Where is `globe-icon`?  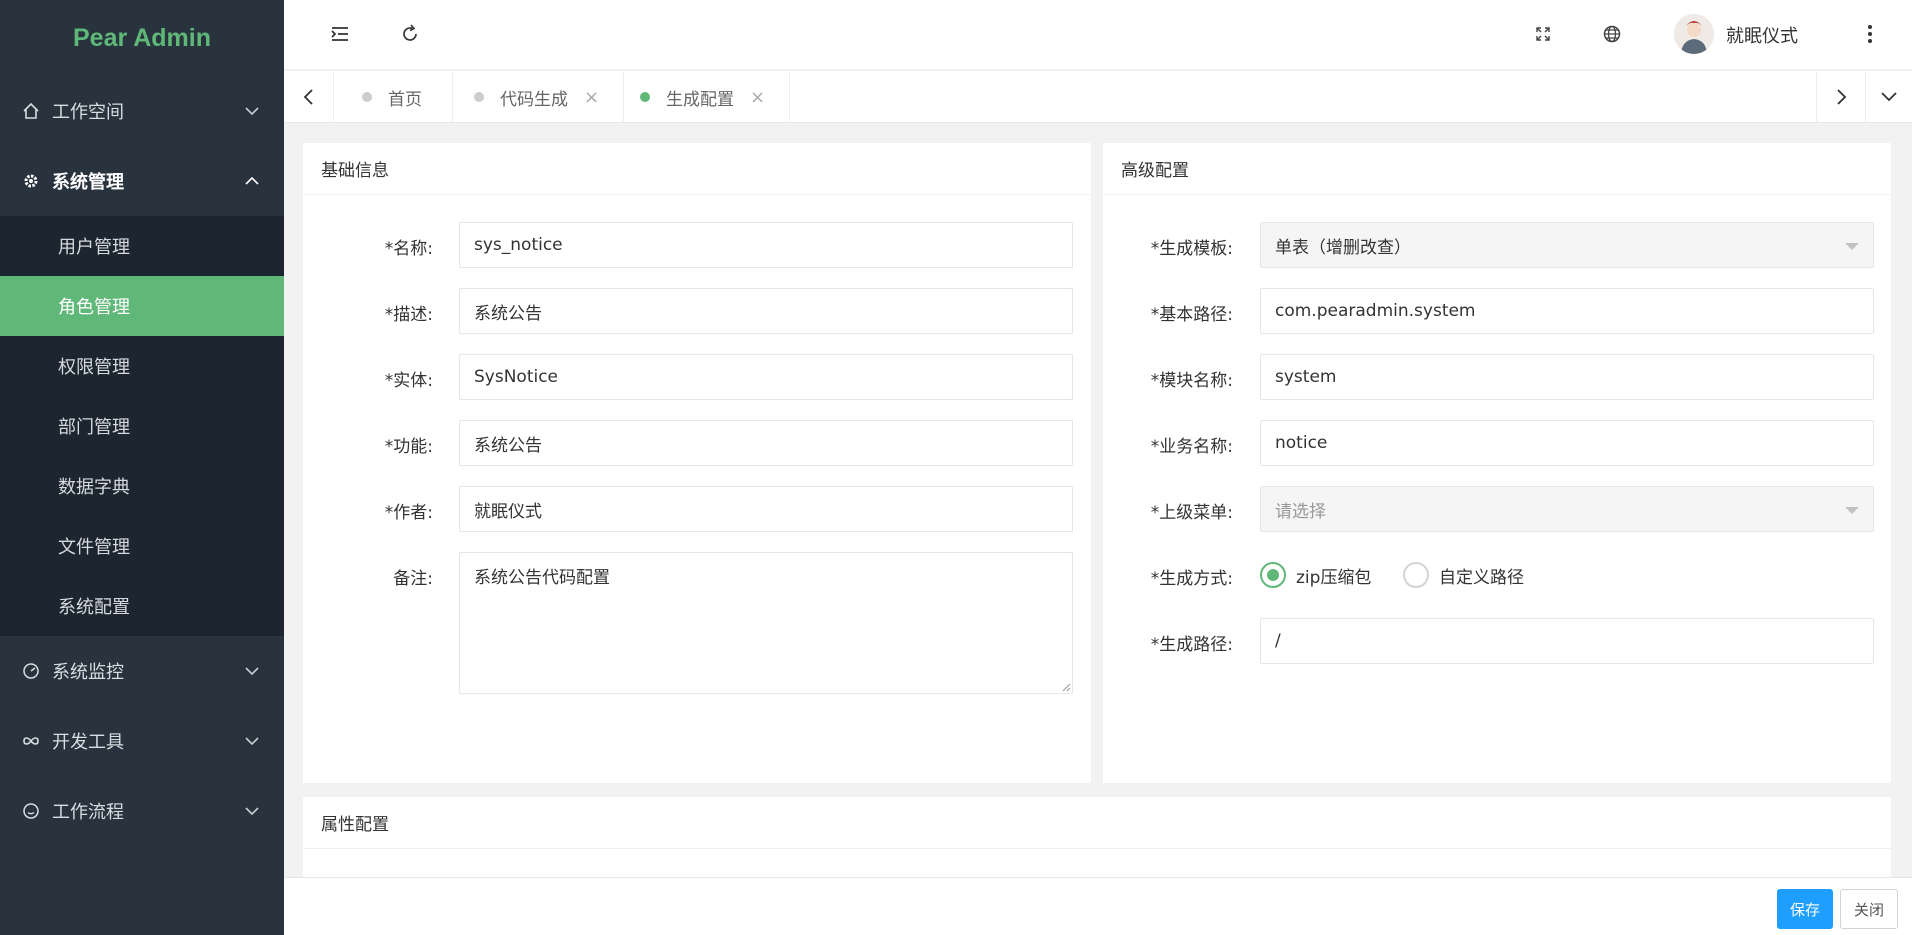
globe-icon is located at coordinates (1612, 34).